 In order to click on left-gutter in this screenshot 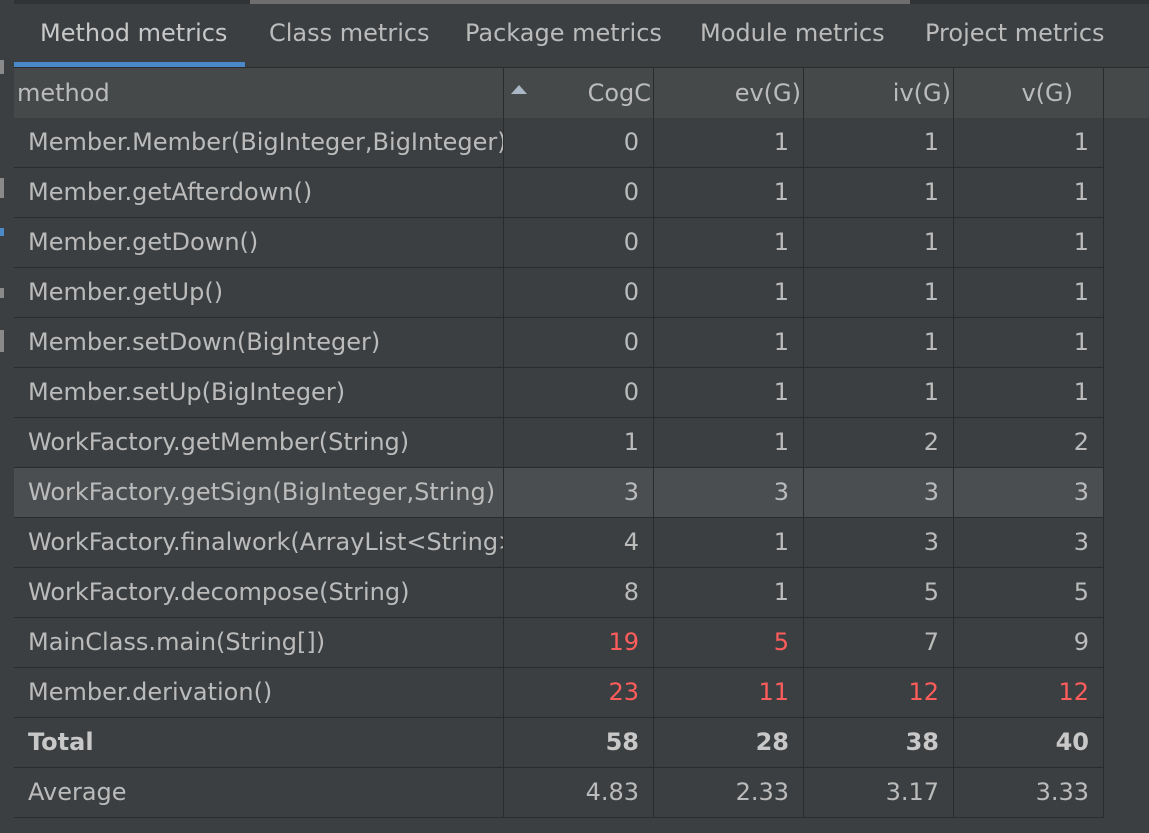, I will do `click(7, 416)`.